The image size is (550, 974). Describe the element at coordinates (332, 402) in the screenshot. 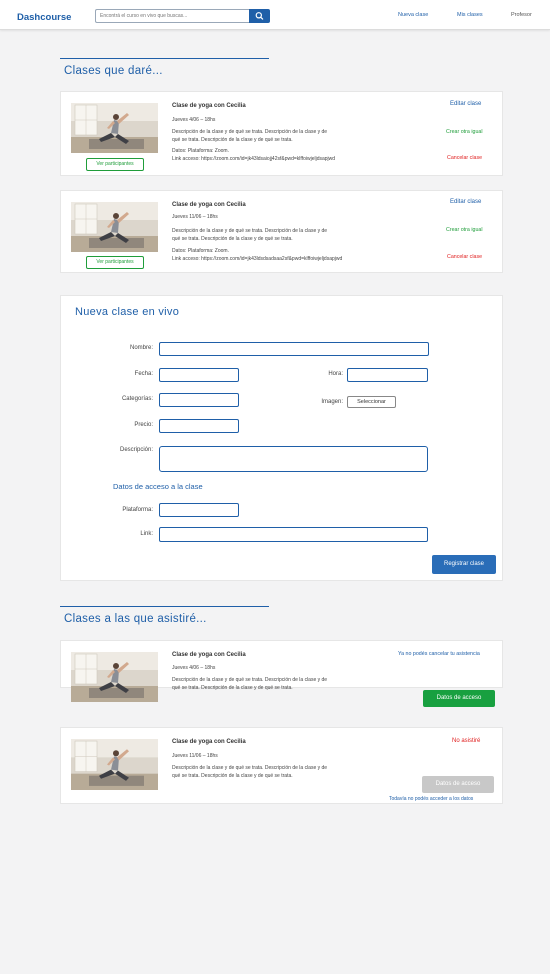

I see `image-label: Imagen:` at that location.